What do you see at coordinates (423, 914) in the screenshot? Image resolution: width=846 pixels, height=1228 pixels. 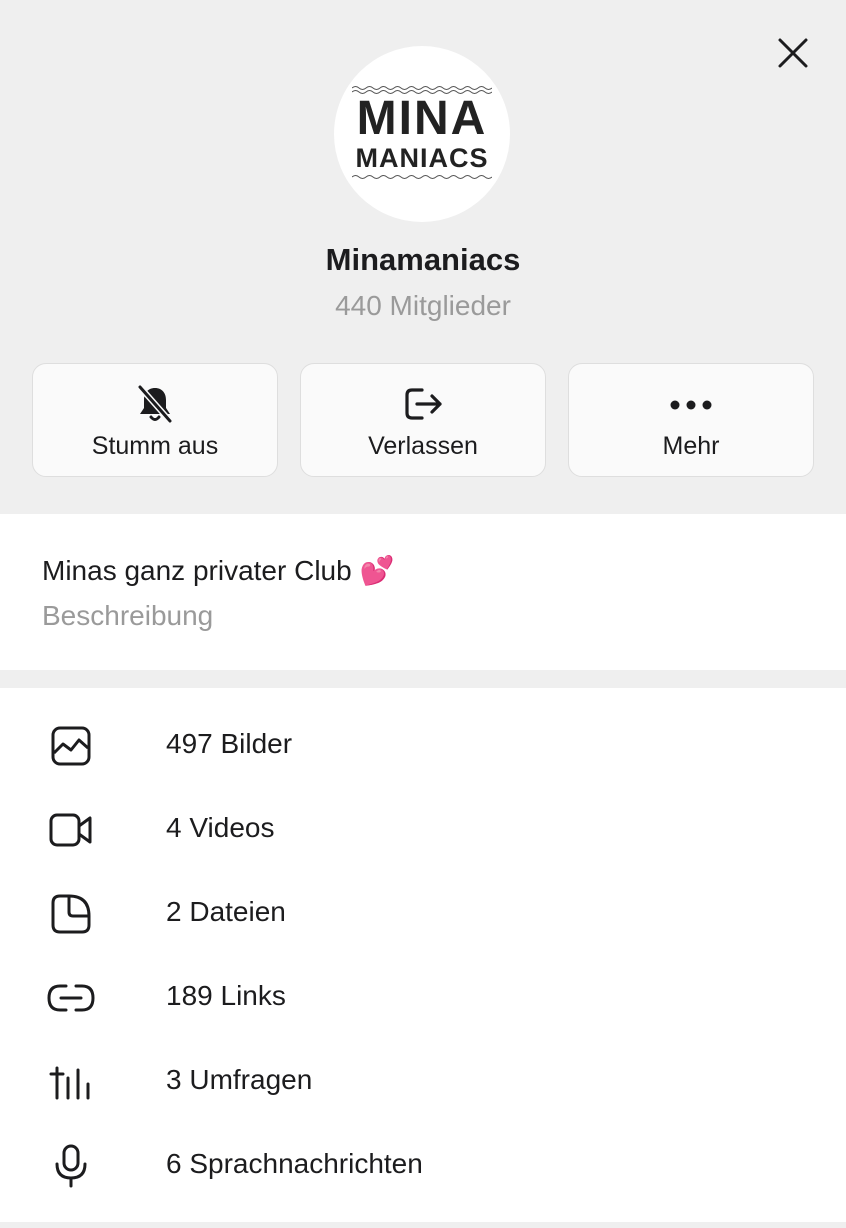 I see `media-item-files: 2 Dateien` at bounding box center [423, 914].